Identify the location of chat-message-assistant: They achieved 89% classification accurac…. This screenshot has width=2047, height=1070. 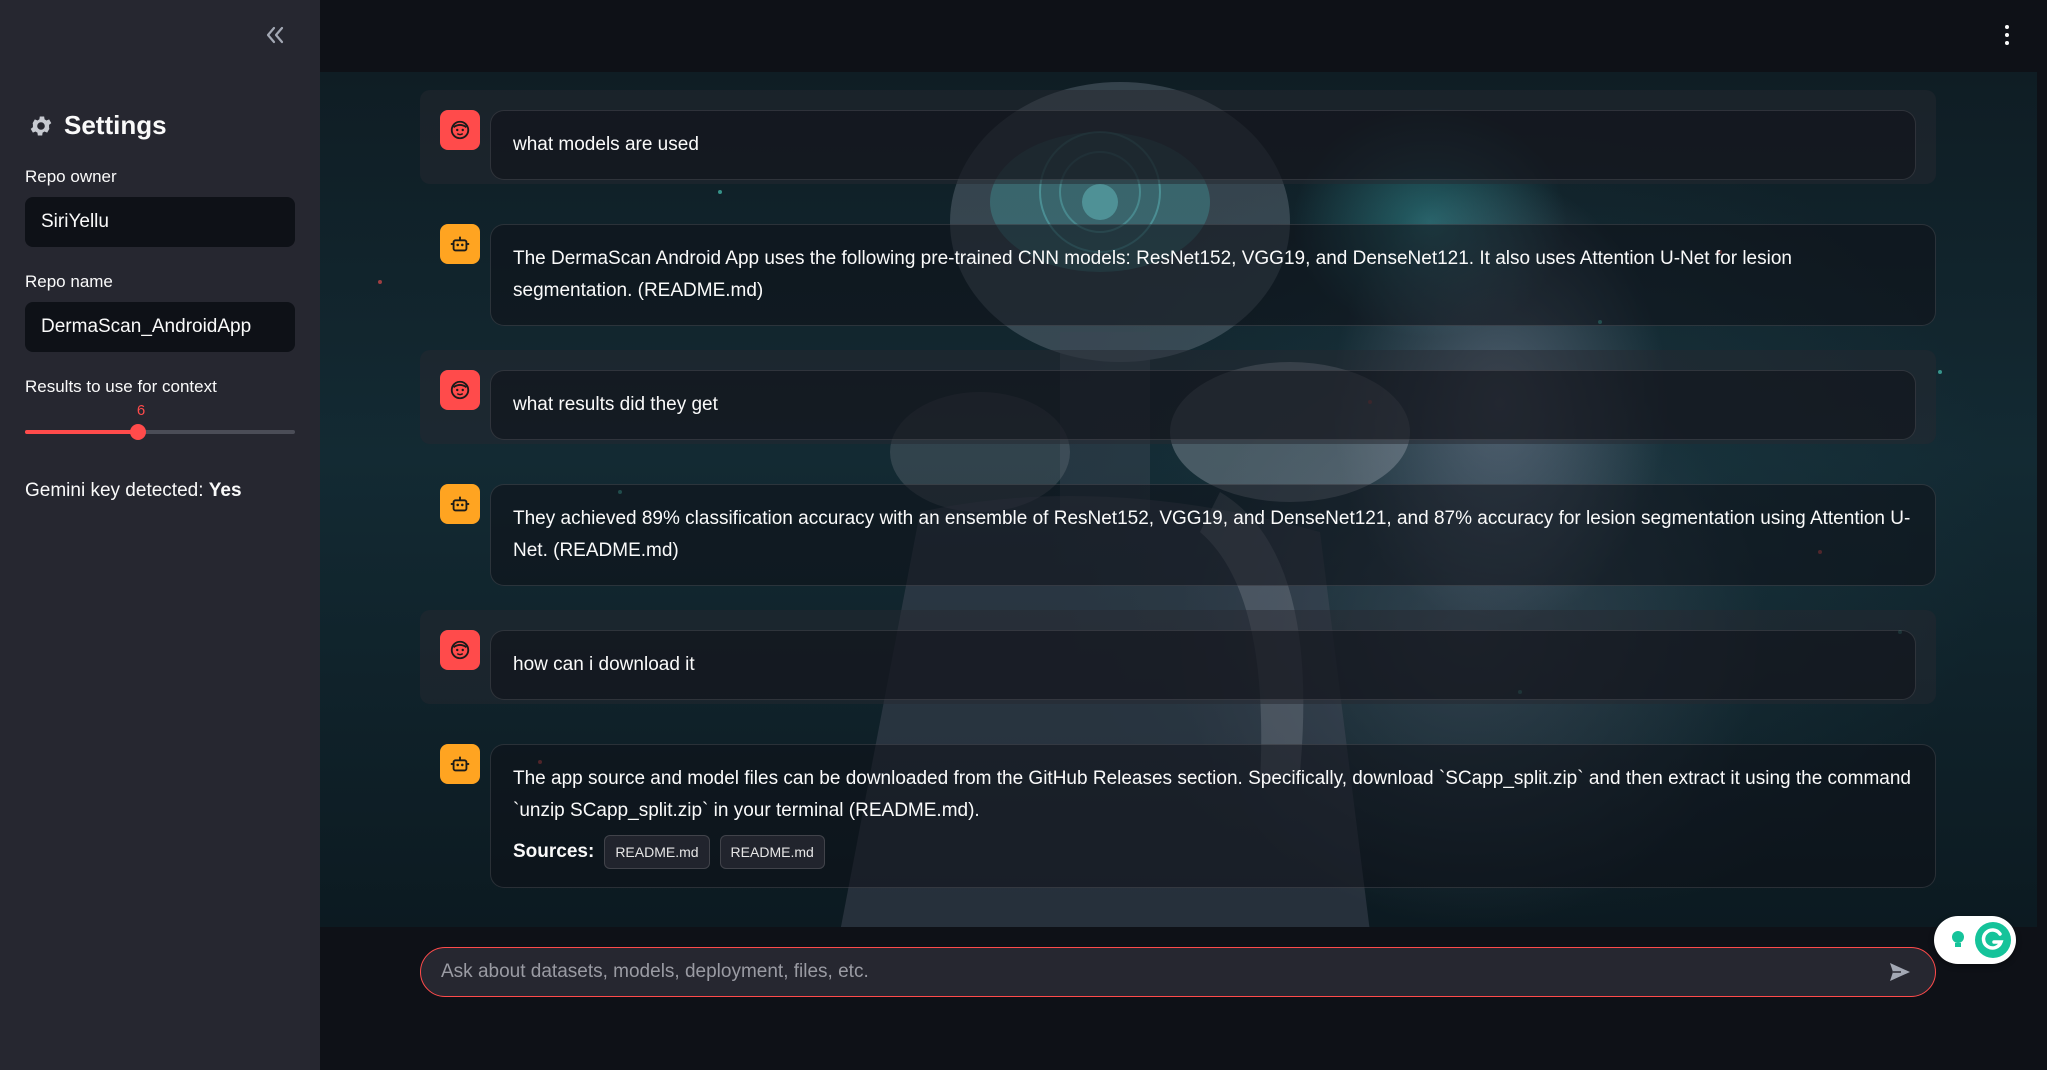
(1178, 537).